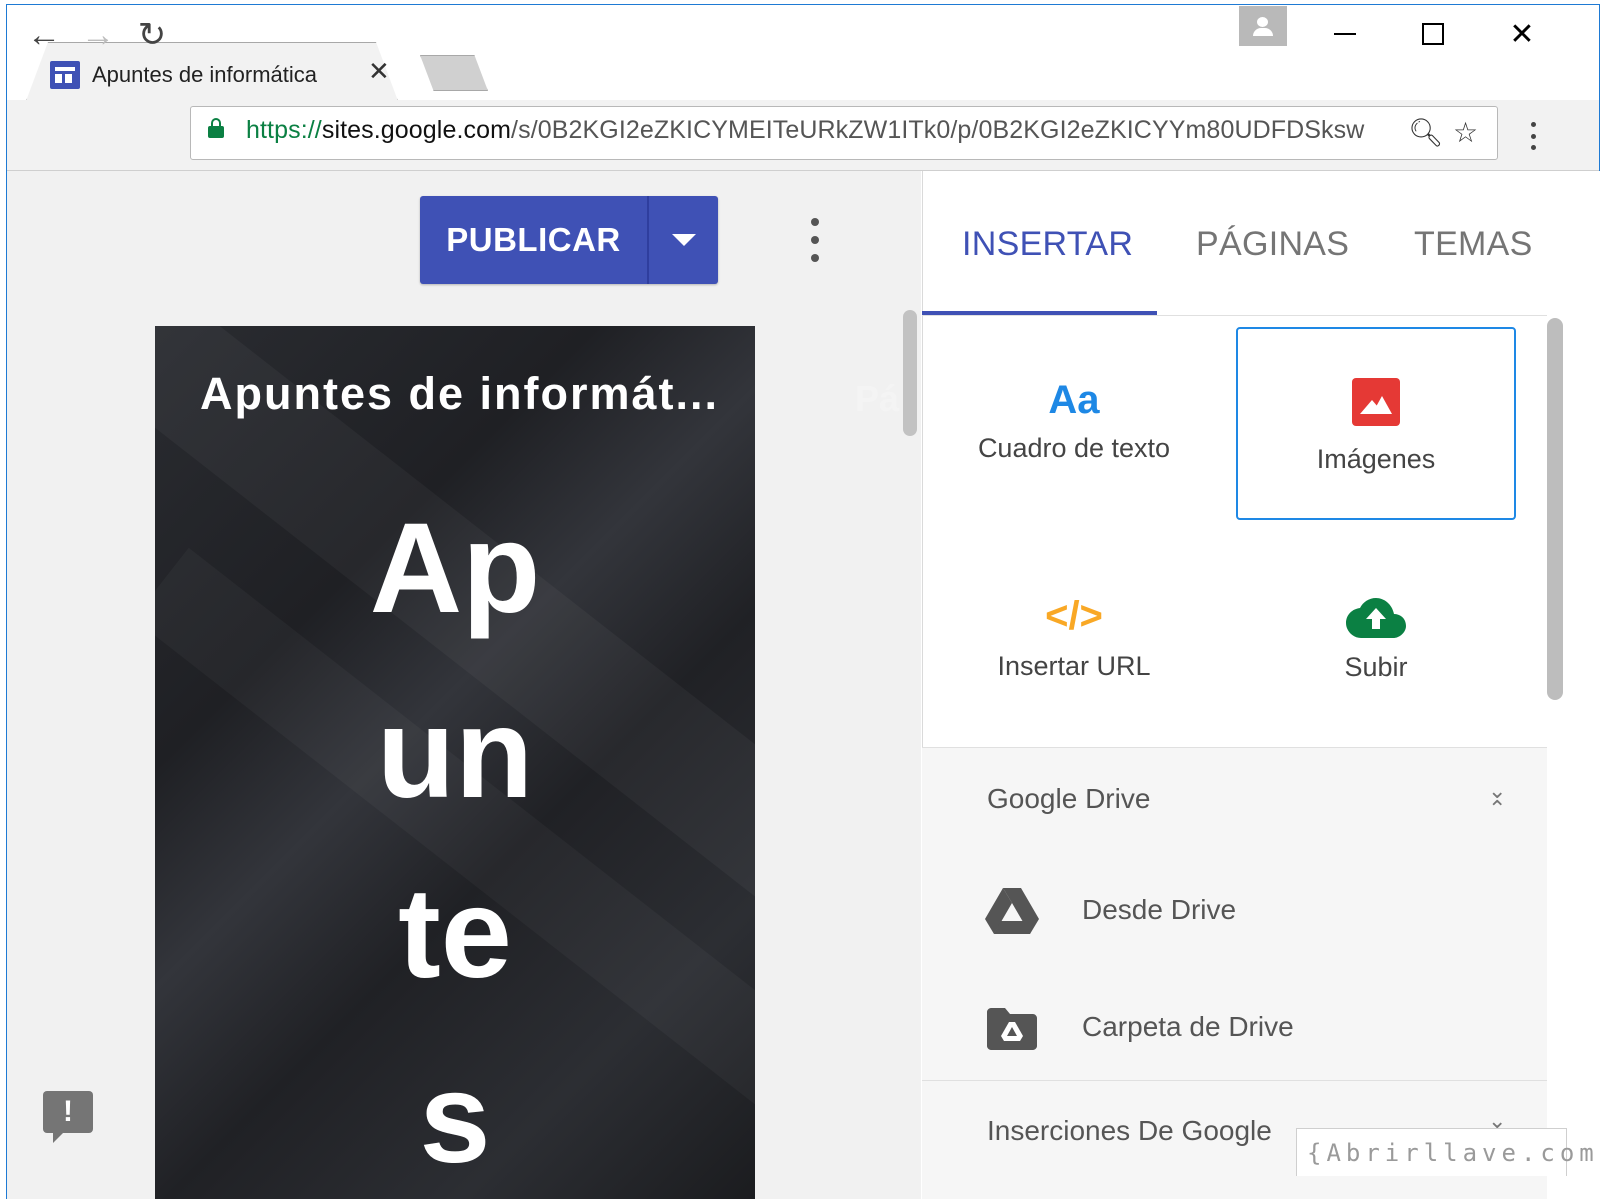 The width and height of the screenshot is (1606, 1199). Describe the element at coordinates (1012, 911) in the screenshot. I see `google-drive-icon` at that location.